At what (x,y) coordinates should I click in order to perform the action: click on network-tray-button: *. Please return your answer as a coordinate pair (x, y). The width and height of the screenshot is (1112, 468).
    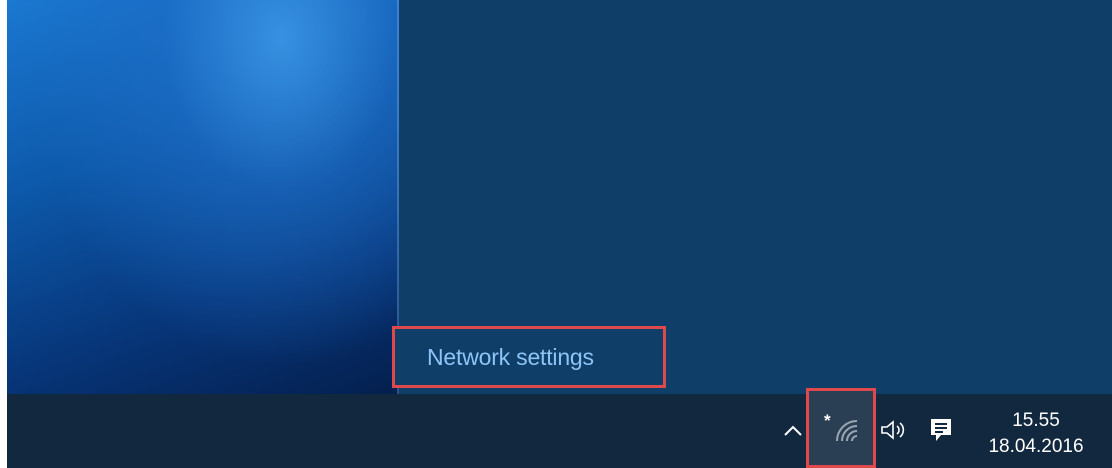
    Looking at the image, I should click on (841, 428).